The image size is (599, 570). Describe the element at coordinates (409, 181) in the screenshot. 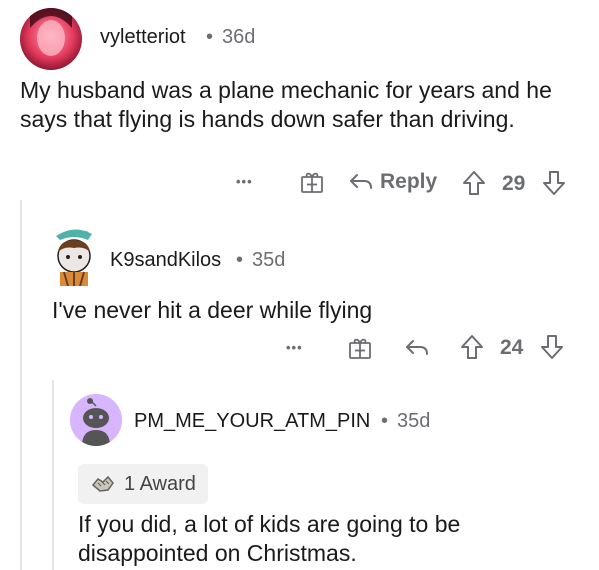

I see `reply-label: Reply` at that location.